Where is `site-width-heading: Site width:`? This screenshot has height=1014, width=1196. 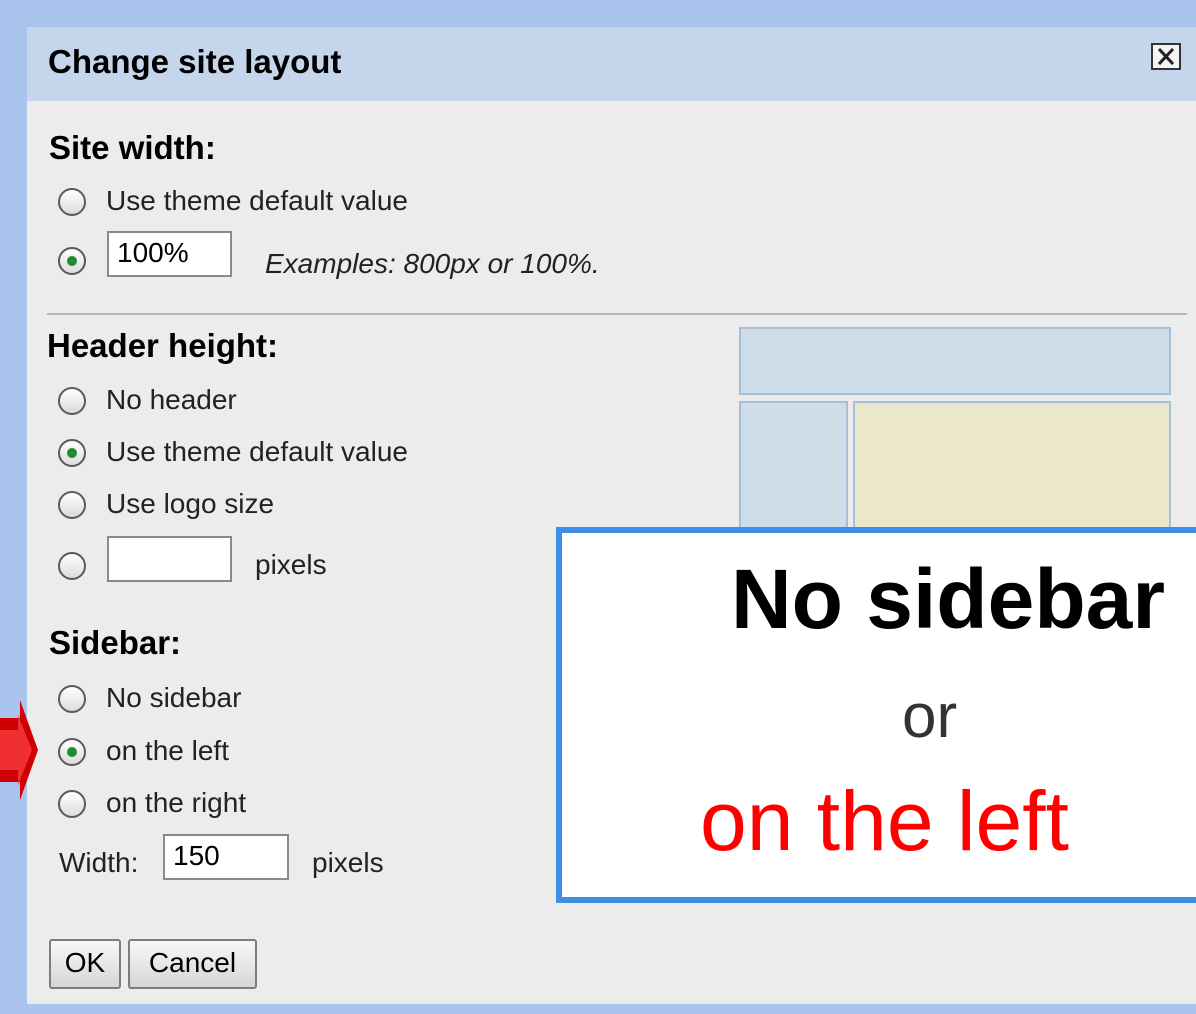 site-width-heading: Site width: is located at coordinates (132, 147).